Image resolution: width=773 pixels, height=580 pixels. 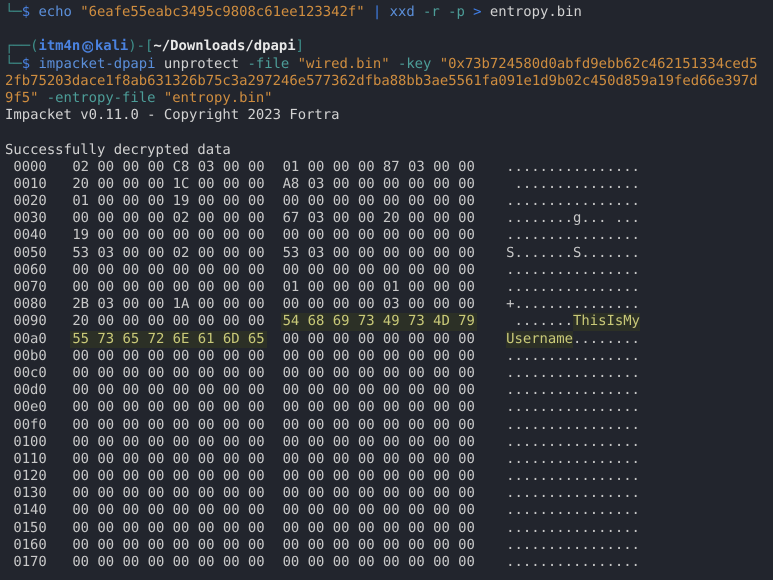 What do you see at coordinates (30, 236) in the screenshot?
I see `offset-label: 0040` at bounding box center [30, 236].